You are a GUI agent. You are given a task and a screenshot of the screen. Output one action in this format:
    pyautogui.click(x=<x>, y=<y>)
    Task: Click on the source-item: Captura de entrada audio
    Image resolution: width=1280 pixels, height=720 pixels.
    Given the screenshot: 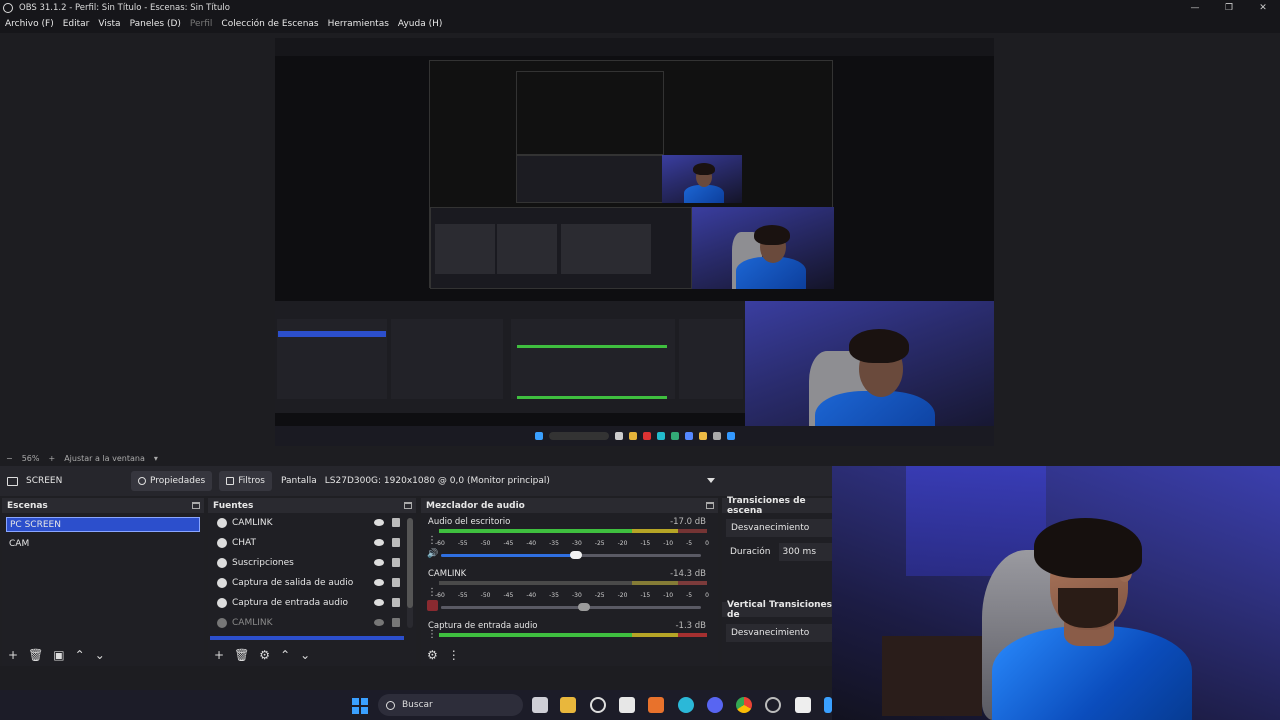 What is the action you would take?
    pyautogui.click(x=312, y=603)
    